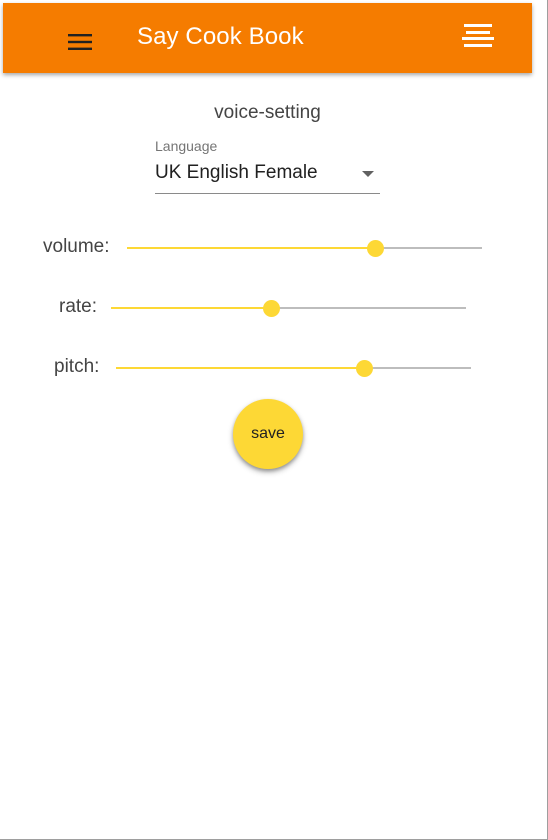 The image size is (548, 840). What do you see at coordinates (77, 366) in the screenshot?
I see `pitch-label: pitch:` at bounding box center [77, 366].